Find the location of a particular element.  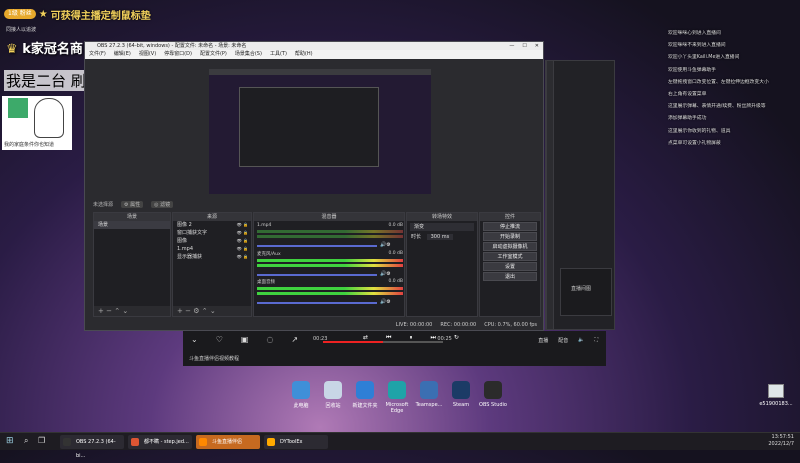

minimize-icon: — is located at coordinates (511, 46).